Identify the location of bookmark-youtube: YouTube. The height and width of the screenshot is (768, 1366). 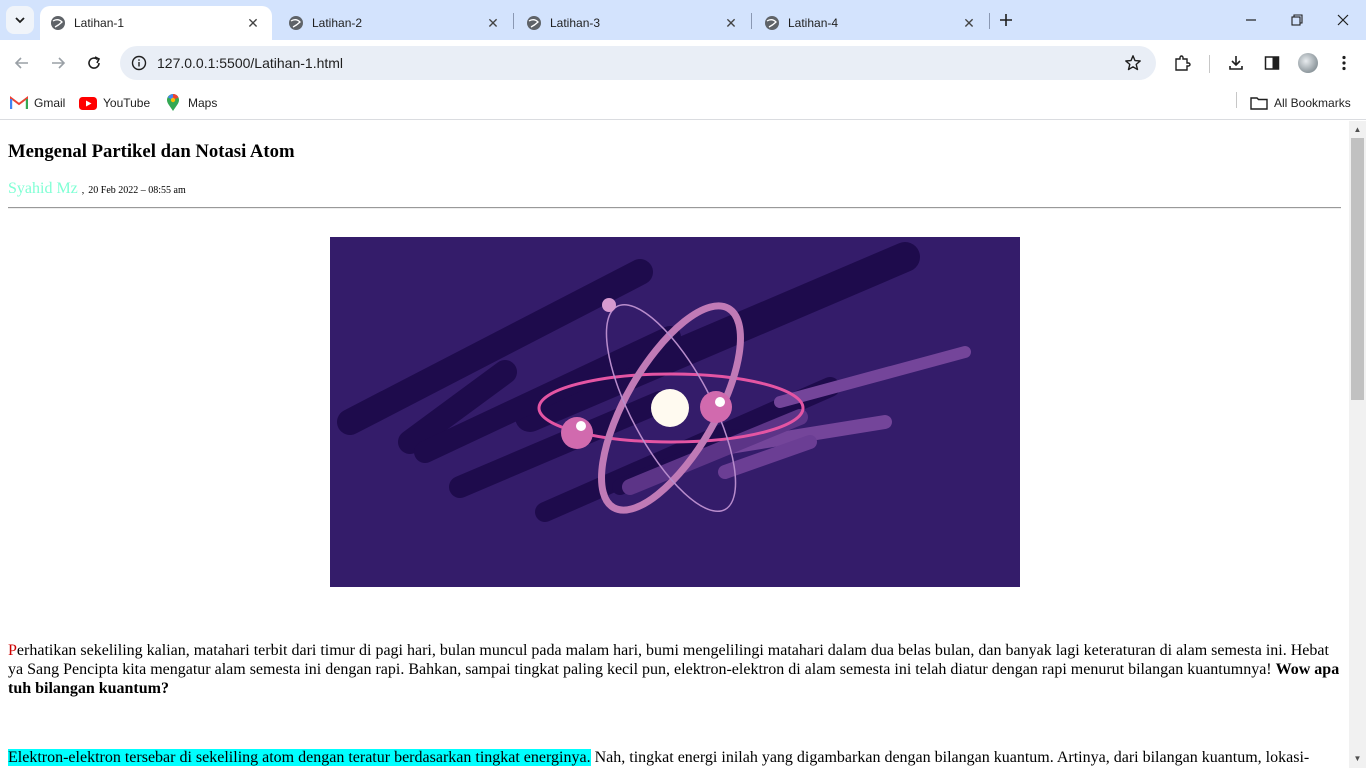
(114, 103).